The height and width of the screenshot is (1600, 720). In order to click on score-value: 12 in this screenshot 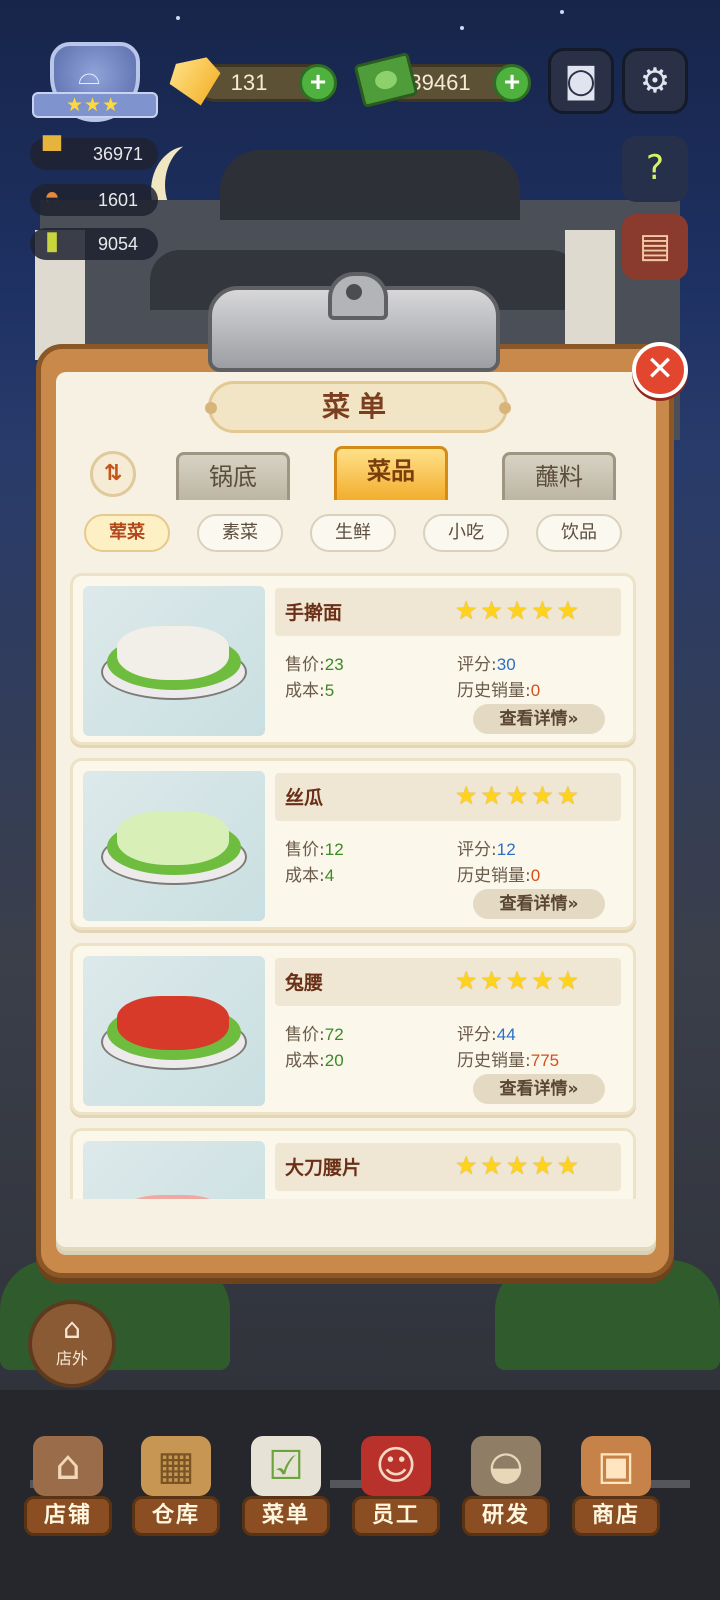, I will do `click(506, 849)`.